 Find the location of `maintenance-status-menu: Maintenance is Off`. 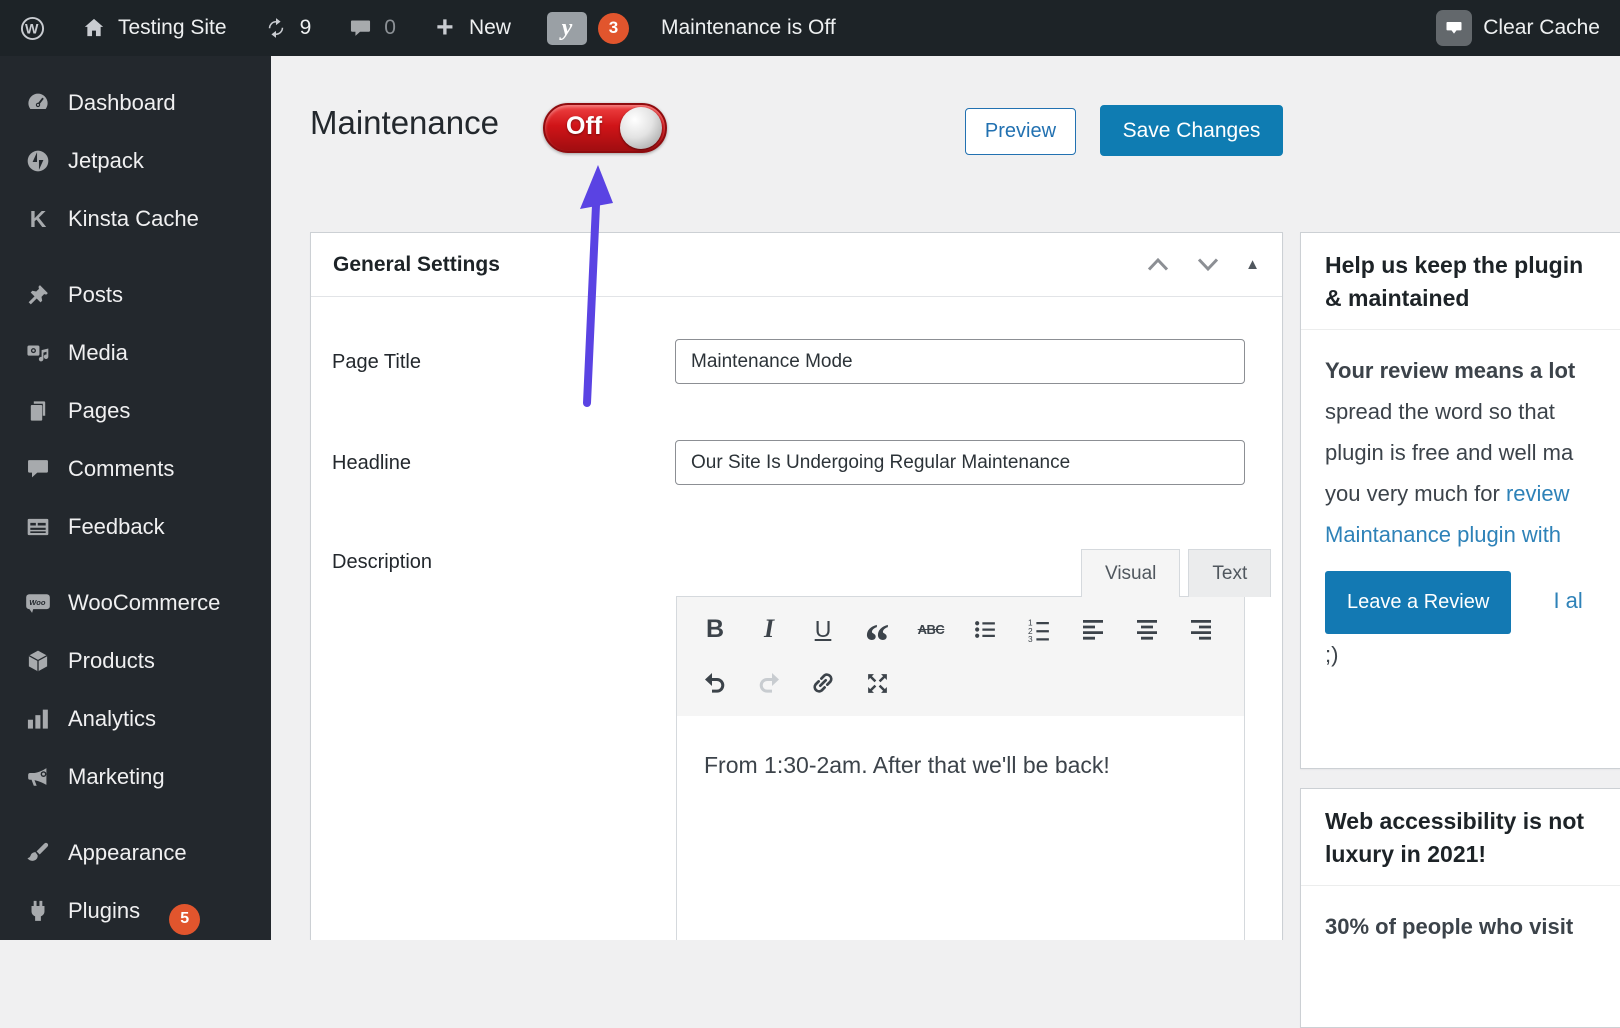

maintenance-status-menu: Maintenance is Off is located at coordinates (748, 28).